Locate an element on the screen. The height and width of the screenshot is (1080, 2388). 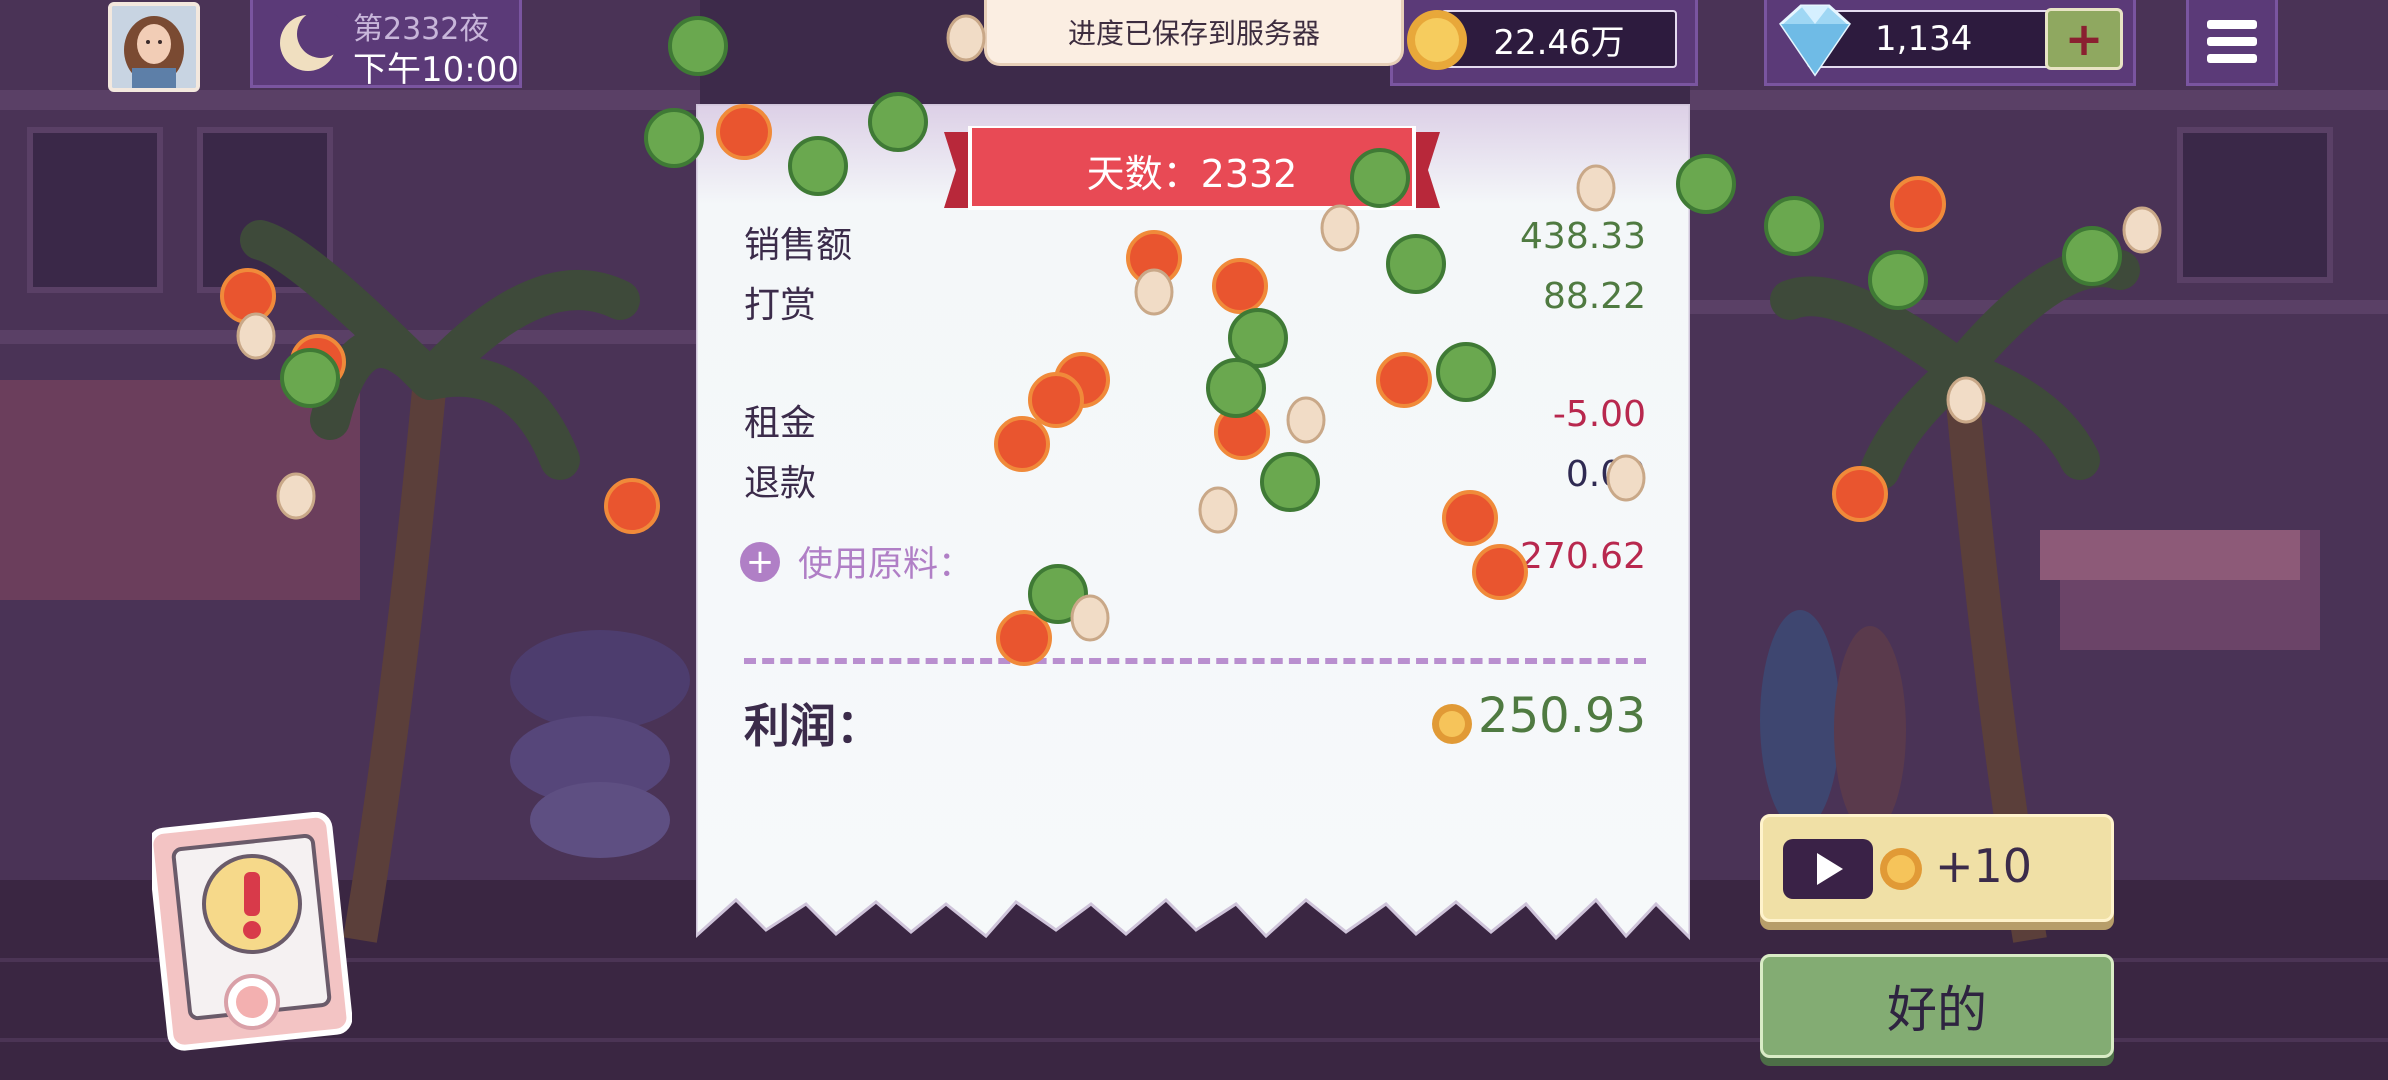
ok-button: 好的 is located at coordinates (1937, 1006).